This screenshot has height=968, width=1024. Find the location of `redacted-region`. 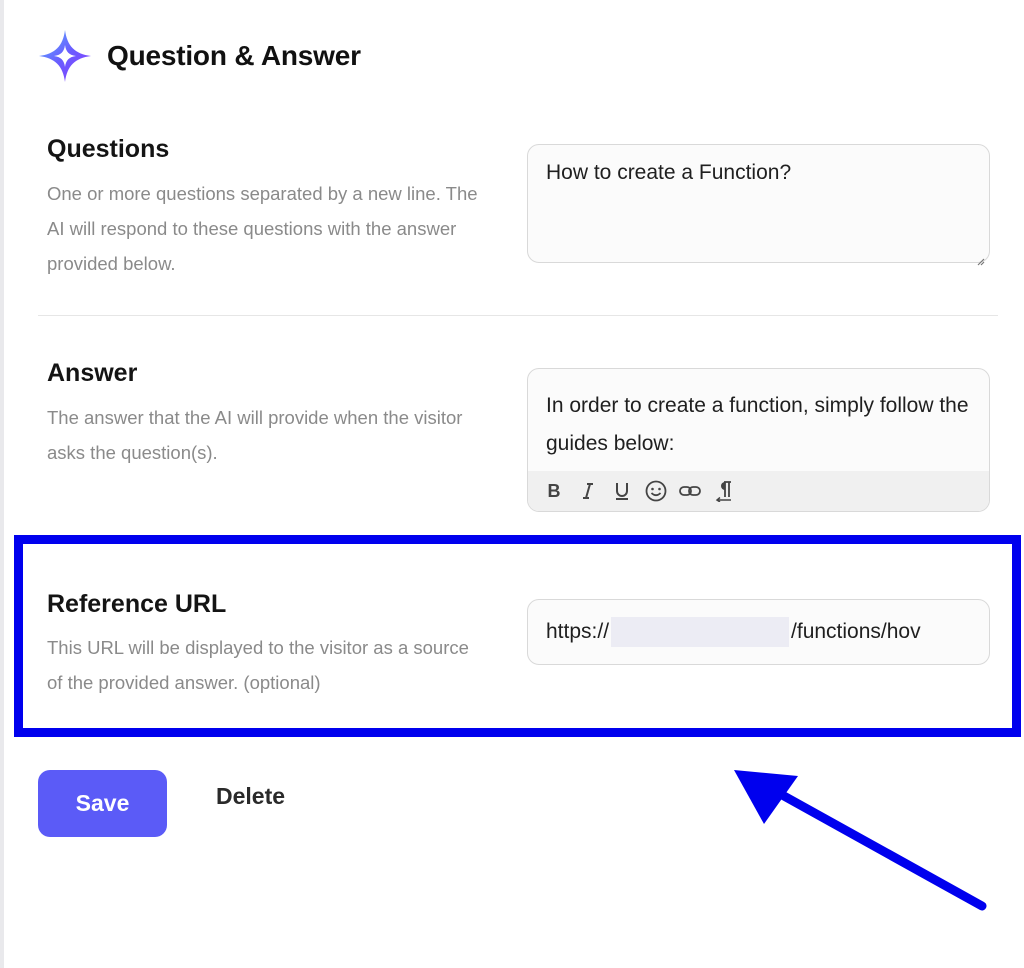

redacted-region is located at coordinates (700, 632).